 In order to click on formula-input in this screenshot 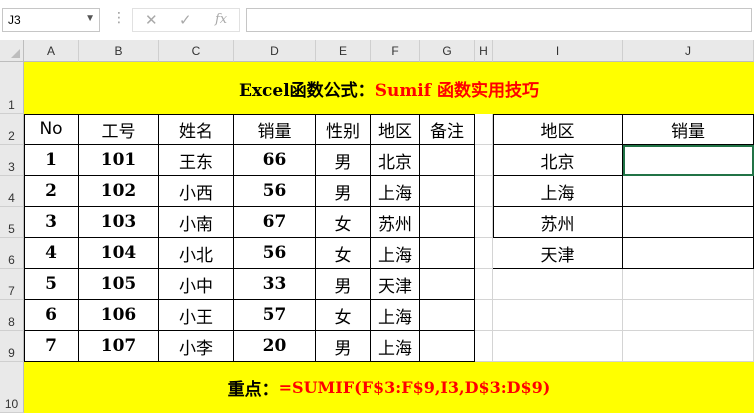, I will do `click(499, 20)`.